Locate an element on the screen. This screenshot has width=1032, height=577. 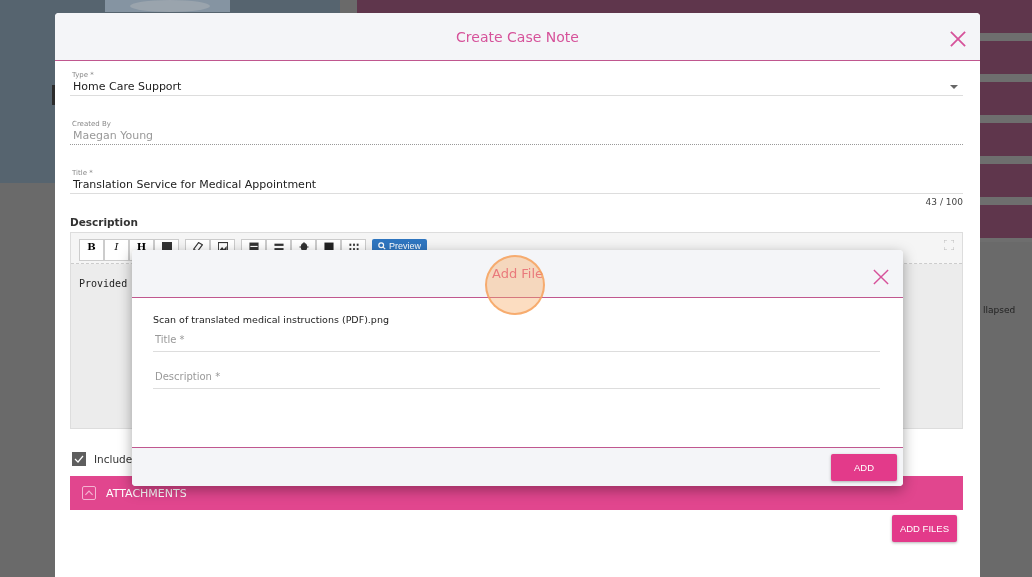
type-select: Home Care Support is located at coordinates (516, 87).